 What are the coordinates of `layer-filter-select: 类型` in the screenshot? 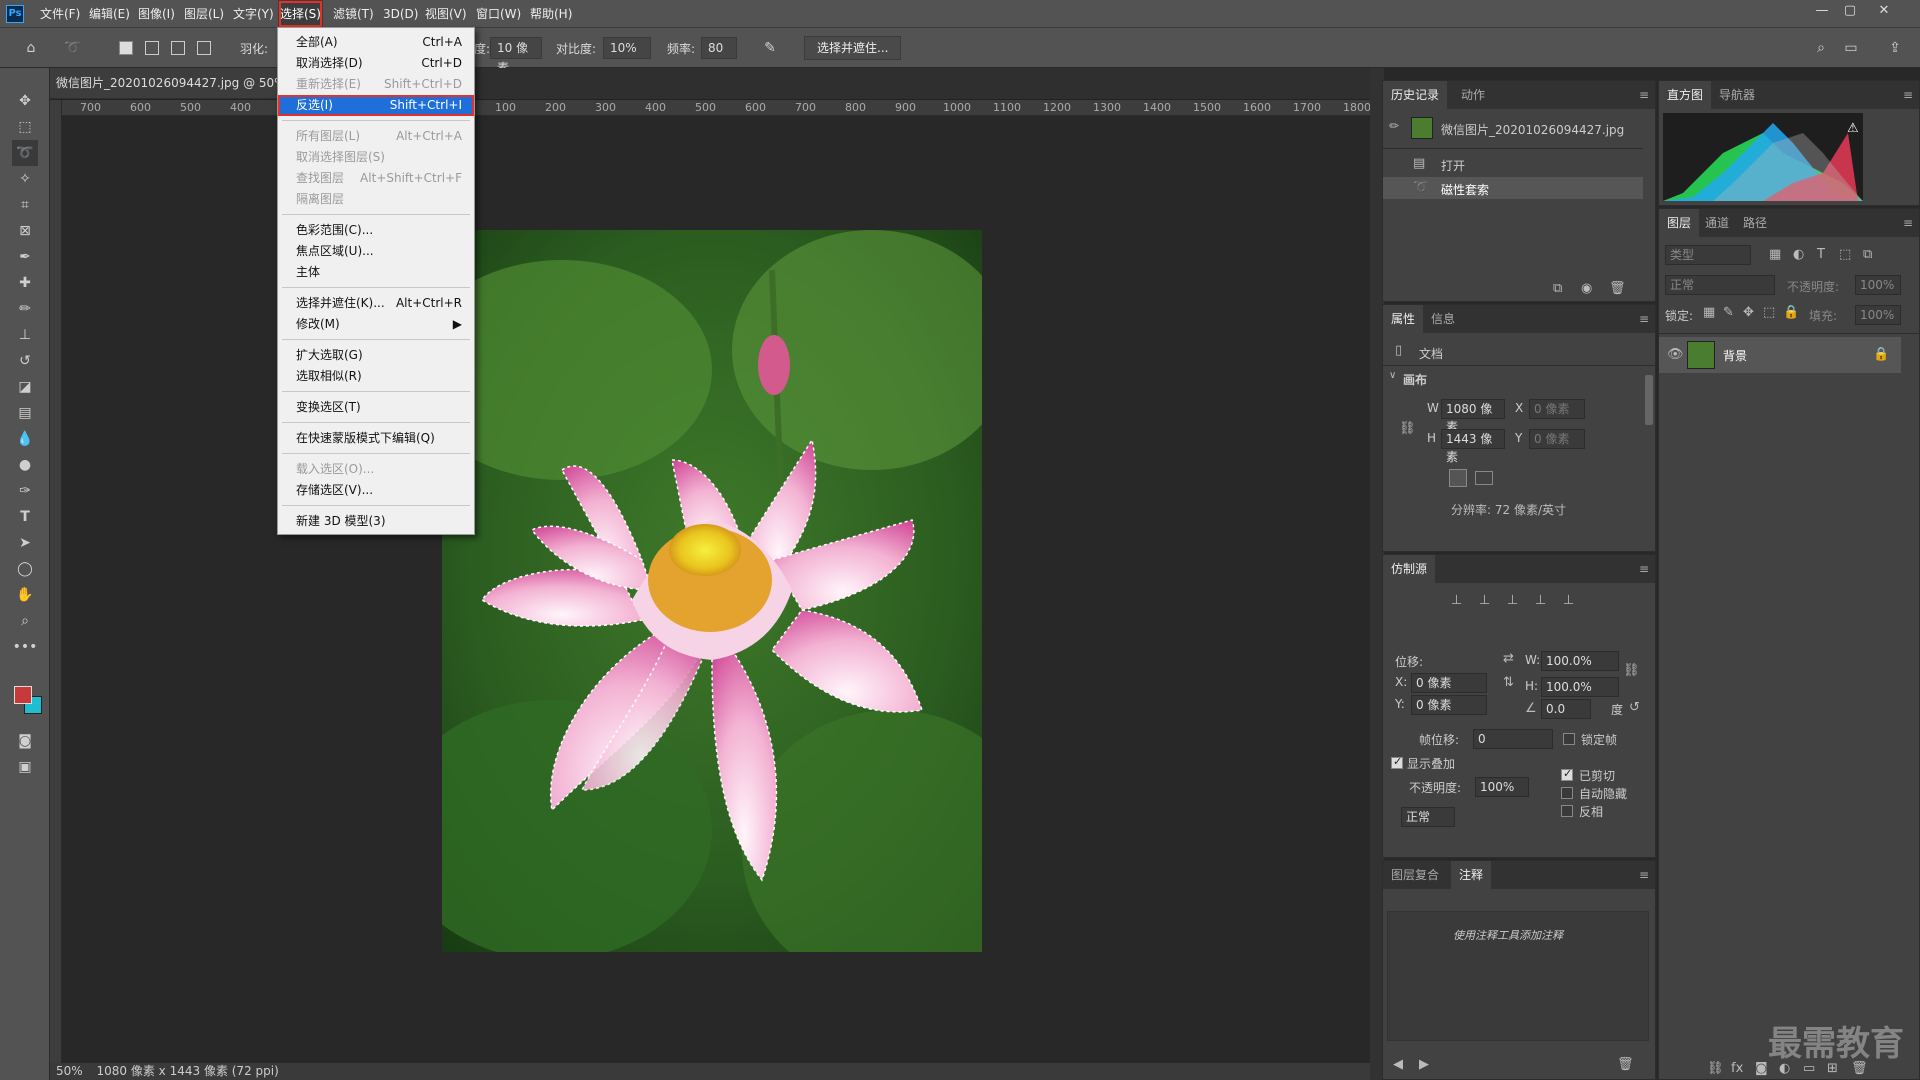 It's located at (1708, 255).